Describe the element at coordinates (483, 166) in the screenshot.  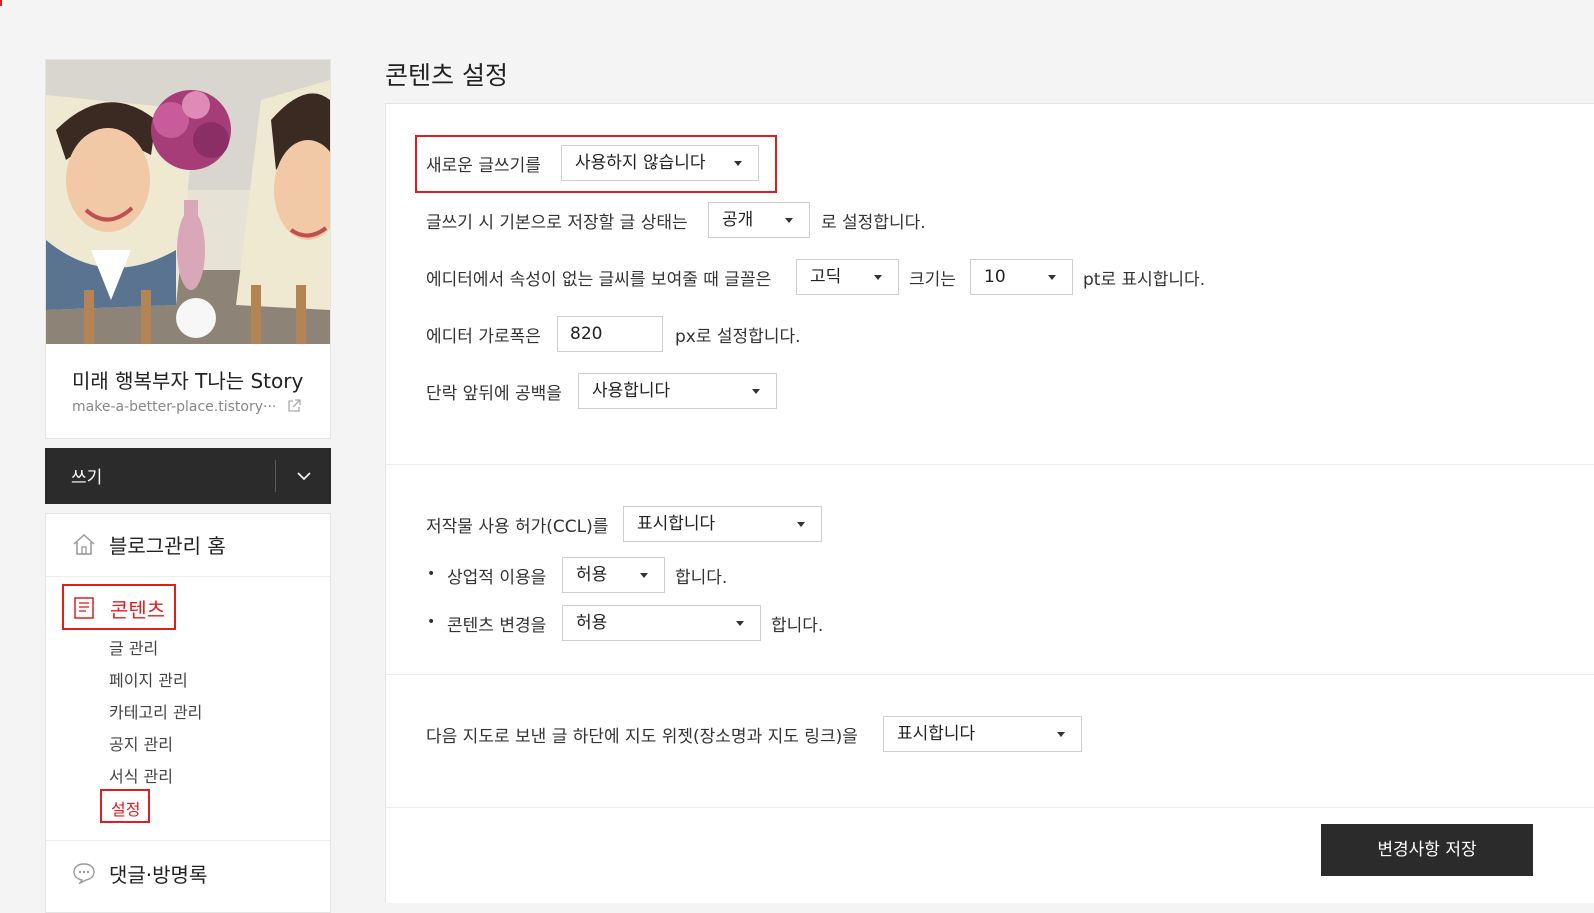
I see `new-editor-label: 새로운 글쓰기를` at that location.